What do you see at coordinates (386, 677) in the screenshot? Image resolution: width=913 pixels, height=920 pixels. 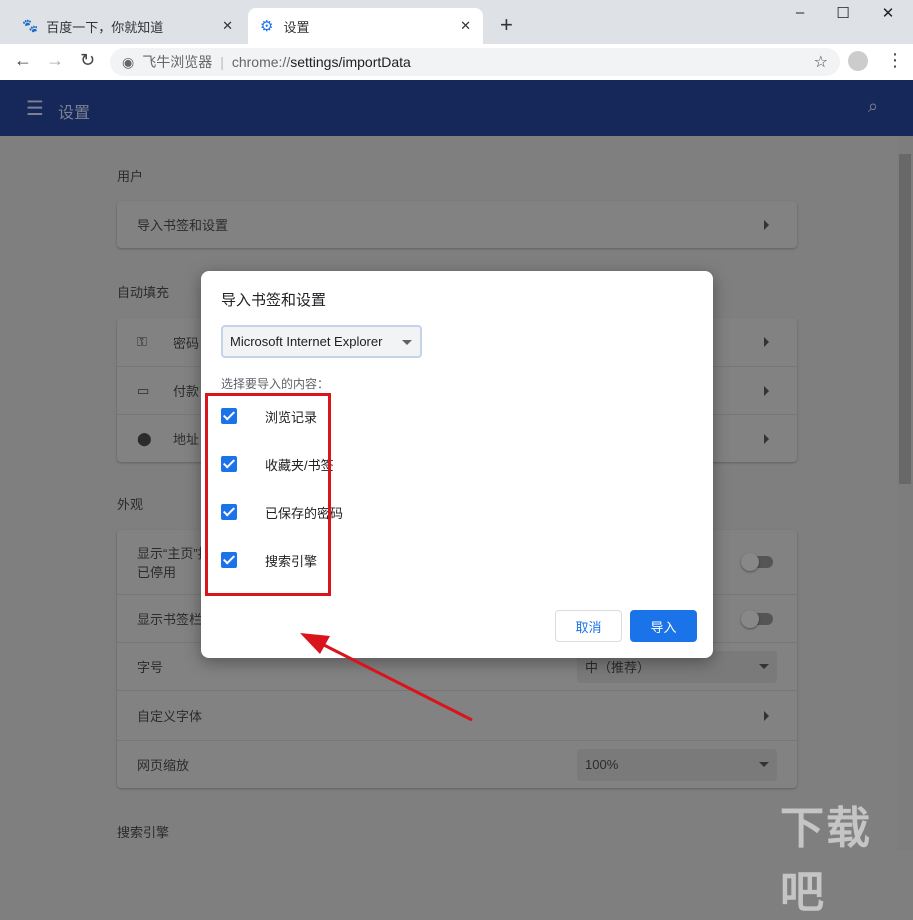 I see `annotation-arrow` at bounding box center [386, 677].